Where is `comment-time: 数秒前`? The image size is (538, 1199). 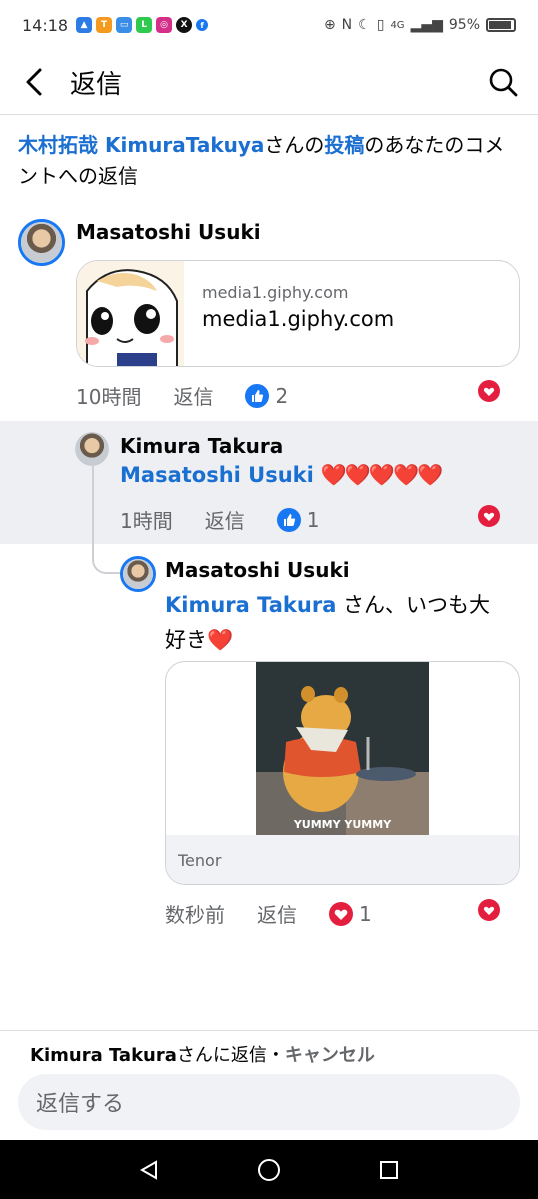
comment-time: 数秒前 is located at coordinates (195, 915).